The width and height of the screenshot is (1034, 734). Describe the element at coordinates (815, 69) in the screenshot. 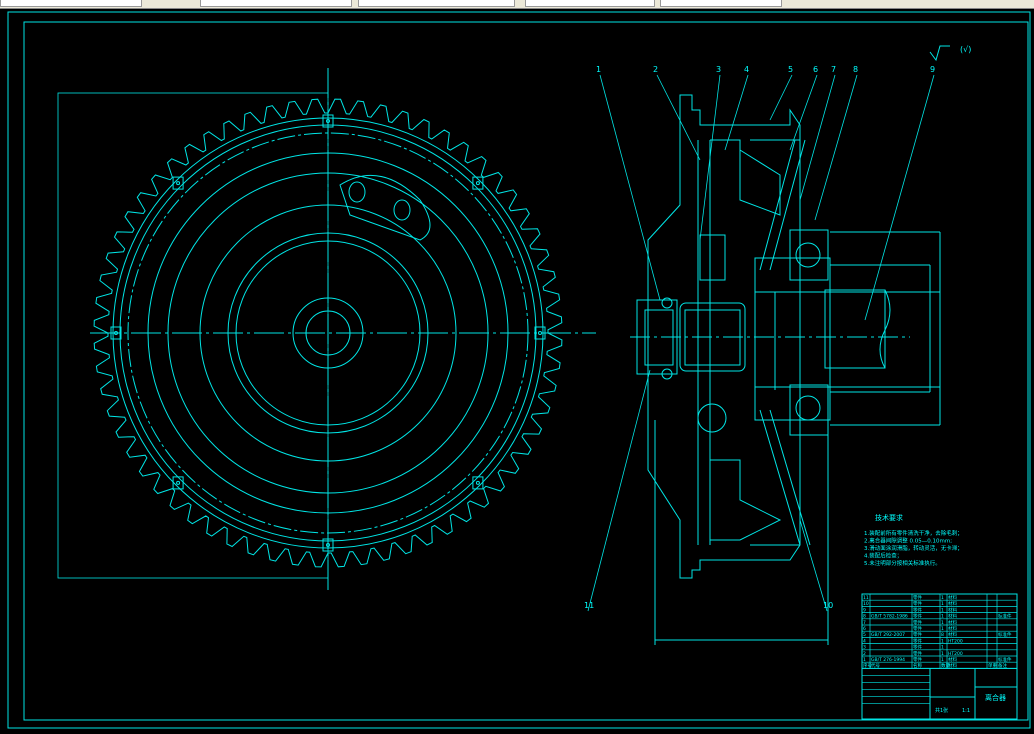

I see `callout-number: 6` at that location.